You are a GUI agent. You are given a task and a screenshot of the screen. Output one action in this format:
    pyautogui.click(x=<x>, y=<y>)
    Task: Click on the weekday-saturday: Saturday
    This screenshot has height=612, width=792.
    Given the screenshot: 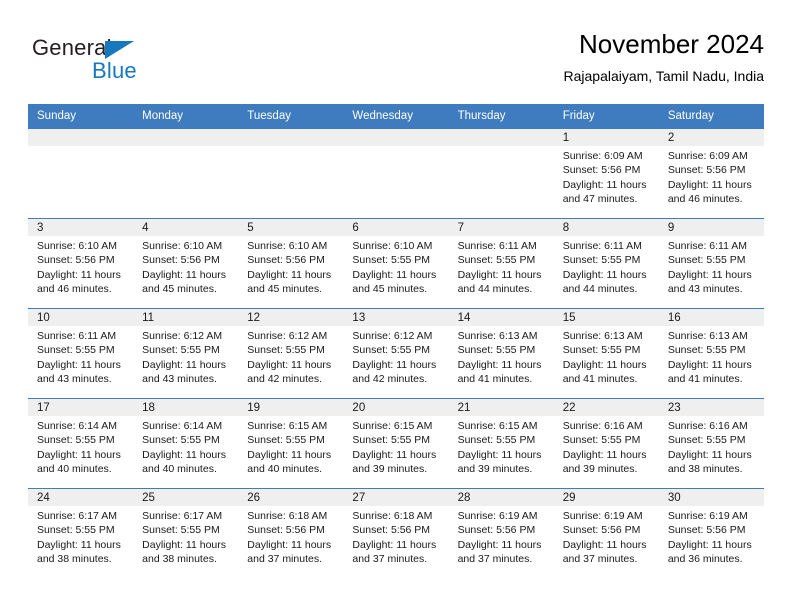 What is the action you would take?
    pyautogui.click(x=690, y=116)
    